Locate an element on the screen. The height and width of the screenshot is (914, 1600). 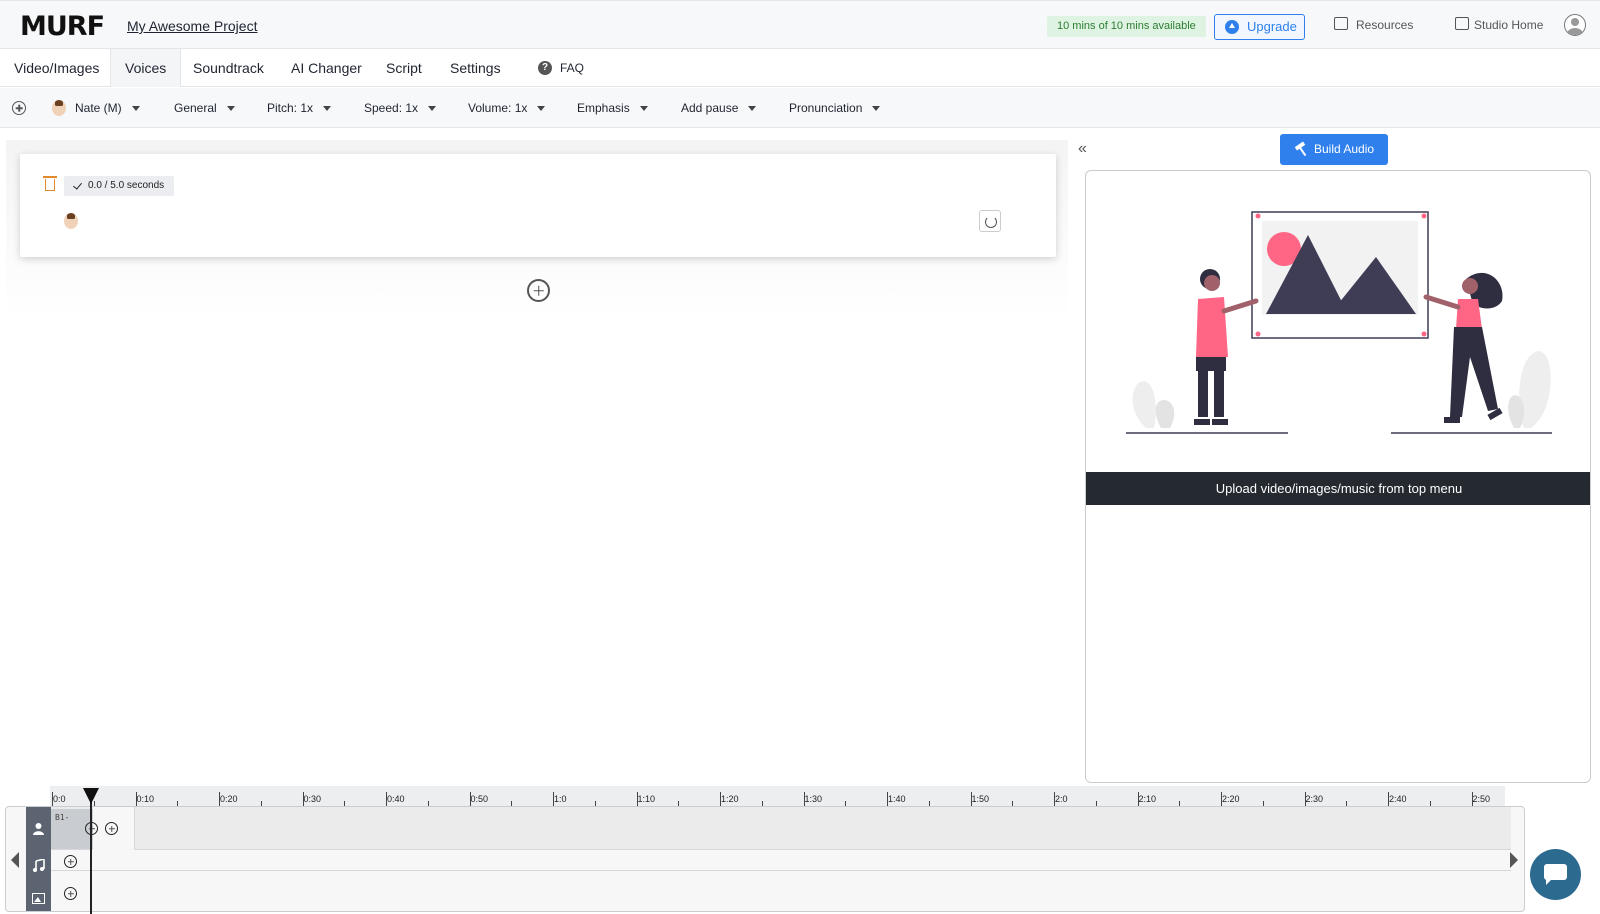
block-voice-avatar-icon is located at coordinates (71, 221).